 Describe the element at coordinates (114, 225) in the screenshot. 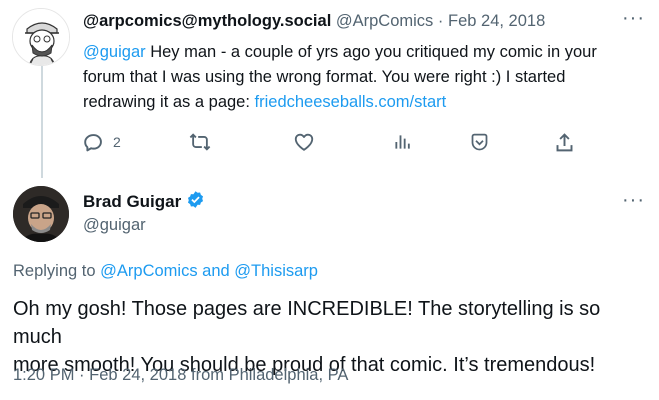

I see `user-handle: @guigar` at that location.